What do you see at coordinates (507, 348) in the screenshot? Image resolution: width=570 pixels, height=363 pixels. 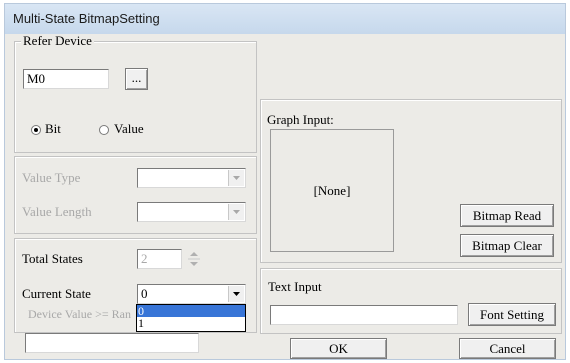 I see `cancel-button: Cancel` at bounding box center [507, 348].